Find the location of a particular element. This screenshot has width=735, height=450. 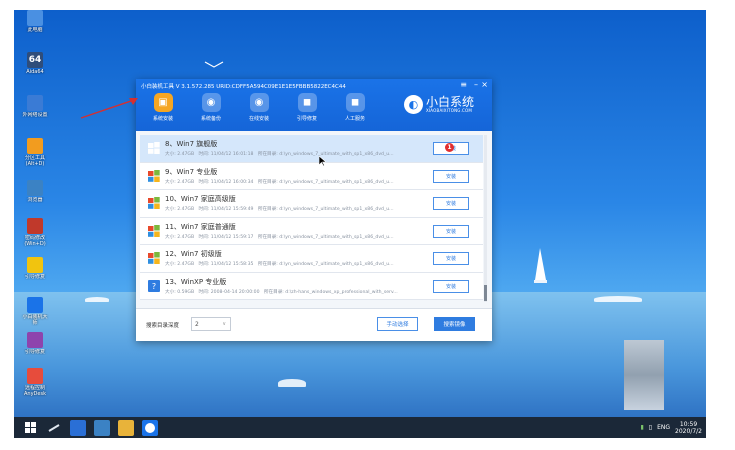

desktop-icon-label: 远程控制 AnyDesk is located at coordinates (35, 391).